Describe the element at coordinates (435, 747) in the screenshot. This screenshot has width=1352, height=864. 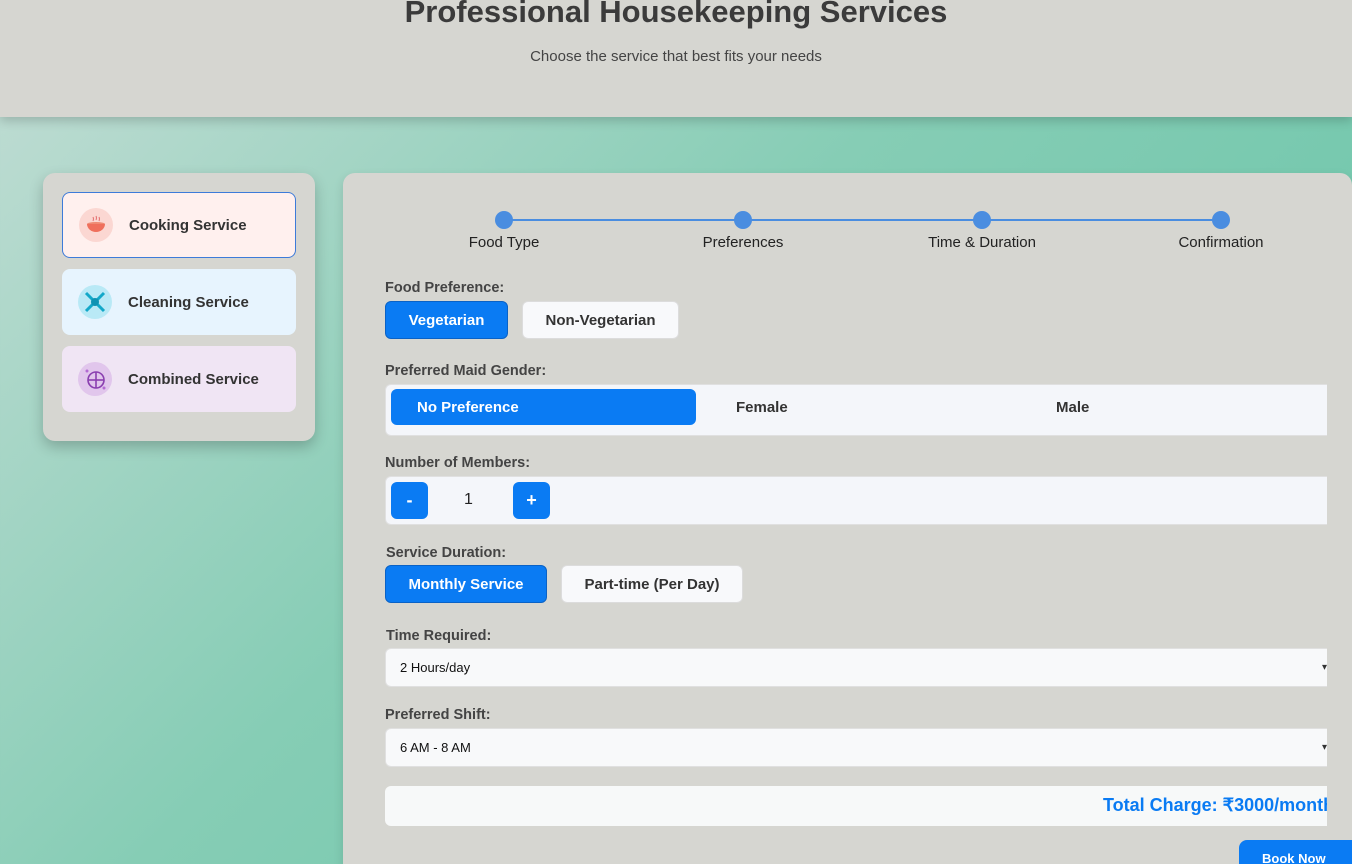
I see `shift-value: 6 AM - 8 AM` at that location.